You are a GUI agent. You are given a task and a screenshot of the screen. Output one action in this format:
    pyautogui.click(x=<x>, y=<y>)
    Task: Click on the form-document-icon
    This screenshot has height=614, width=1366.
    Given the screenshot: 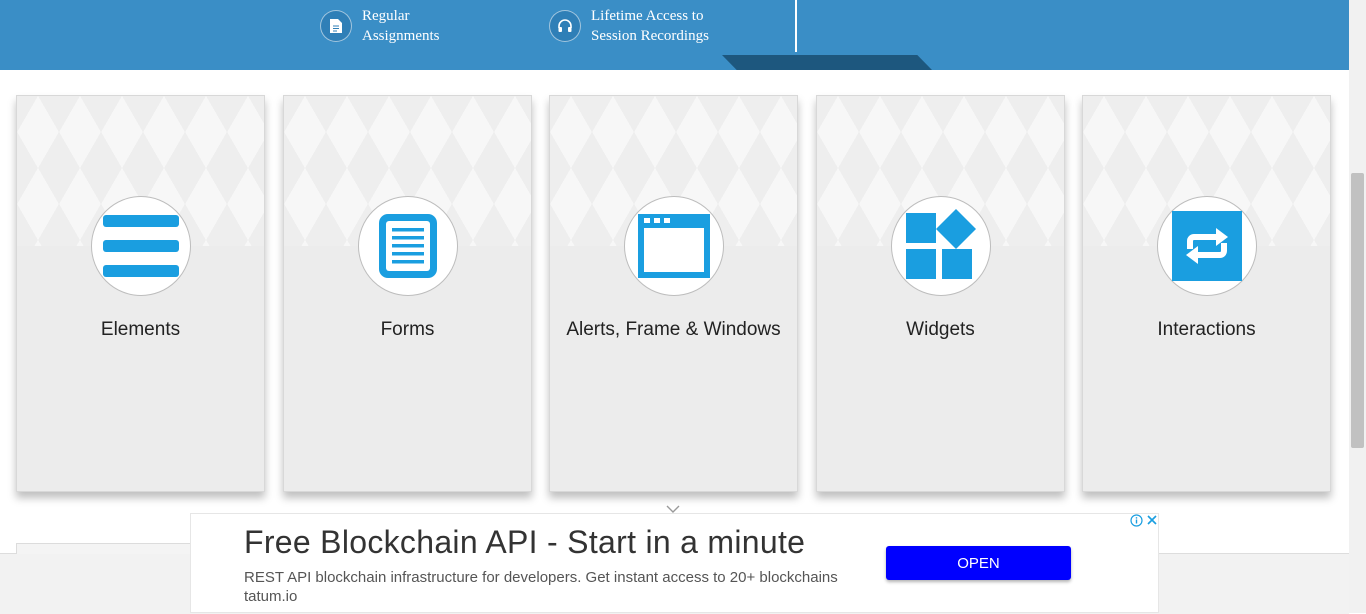 What is the action you would take?
    pyautogui.click(x=408, y=246)
    